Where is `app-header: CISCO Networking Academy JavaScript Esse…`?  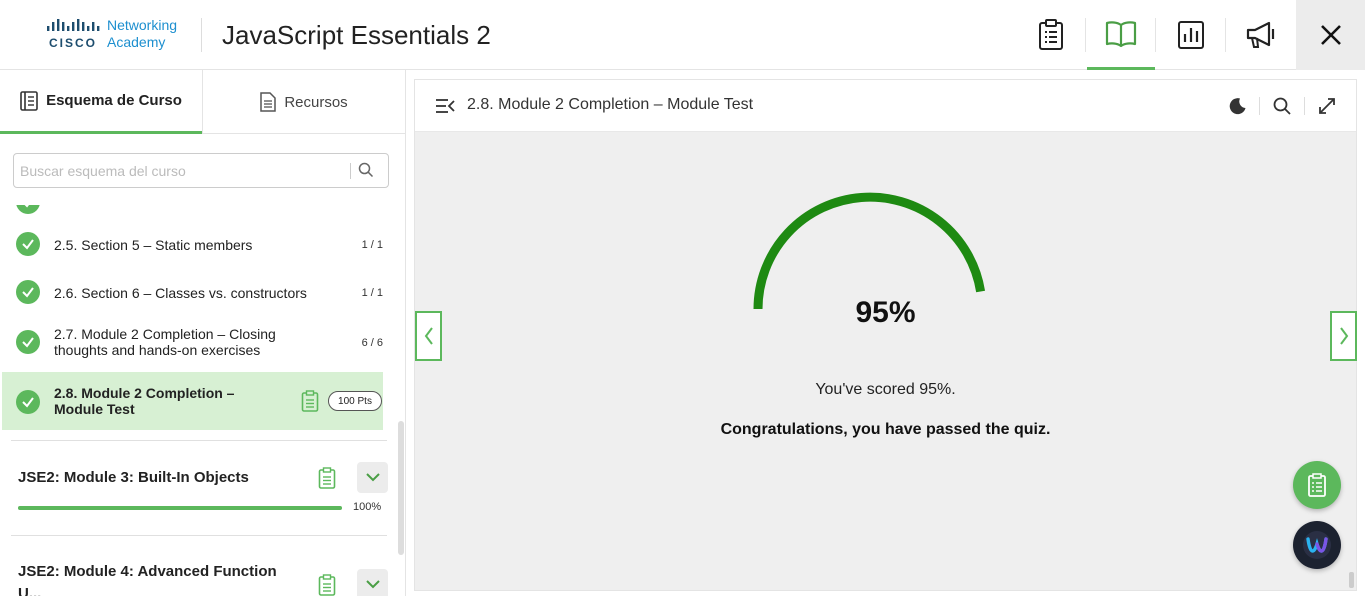
app-header: CISCO Networking Academy JavaScript Esse… is located at coordinates (682, 35).